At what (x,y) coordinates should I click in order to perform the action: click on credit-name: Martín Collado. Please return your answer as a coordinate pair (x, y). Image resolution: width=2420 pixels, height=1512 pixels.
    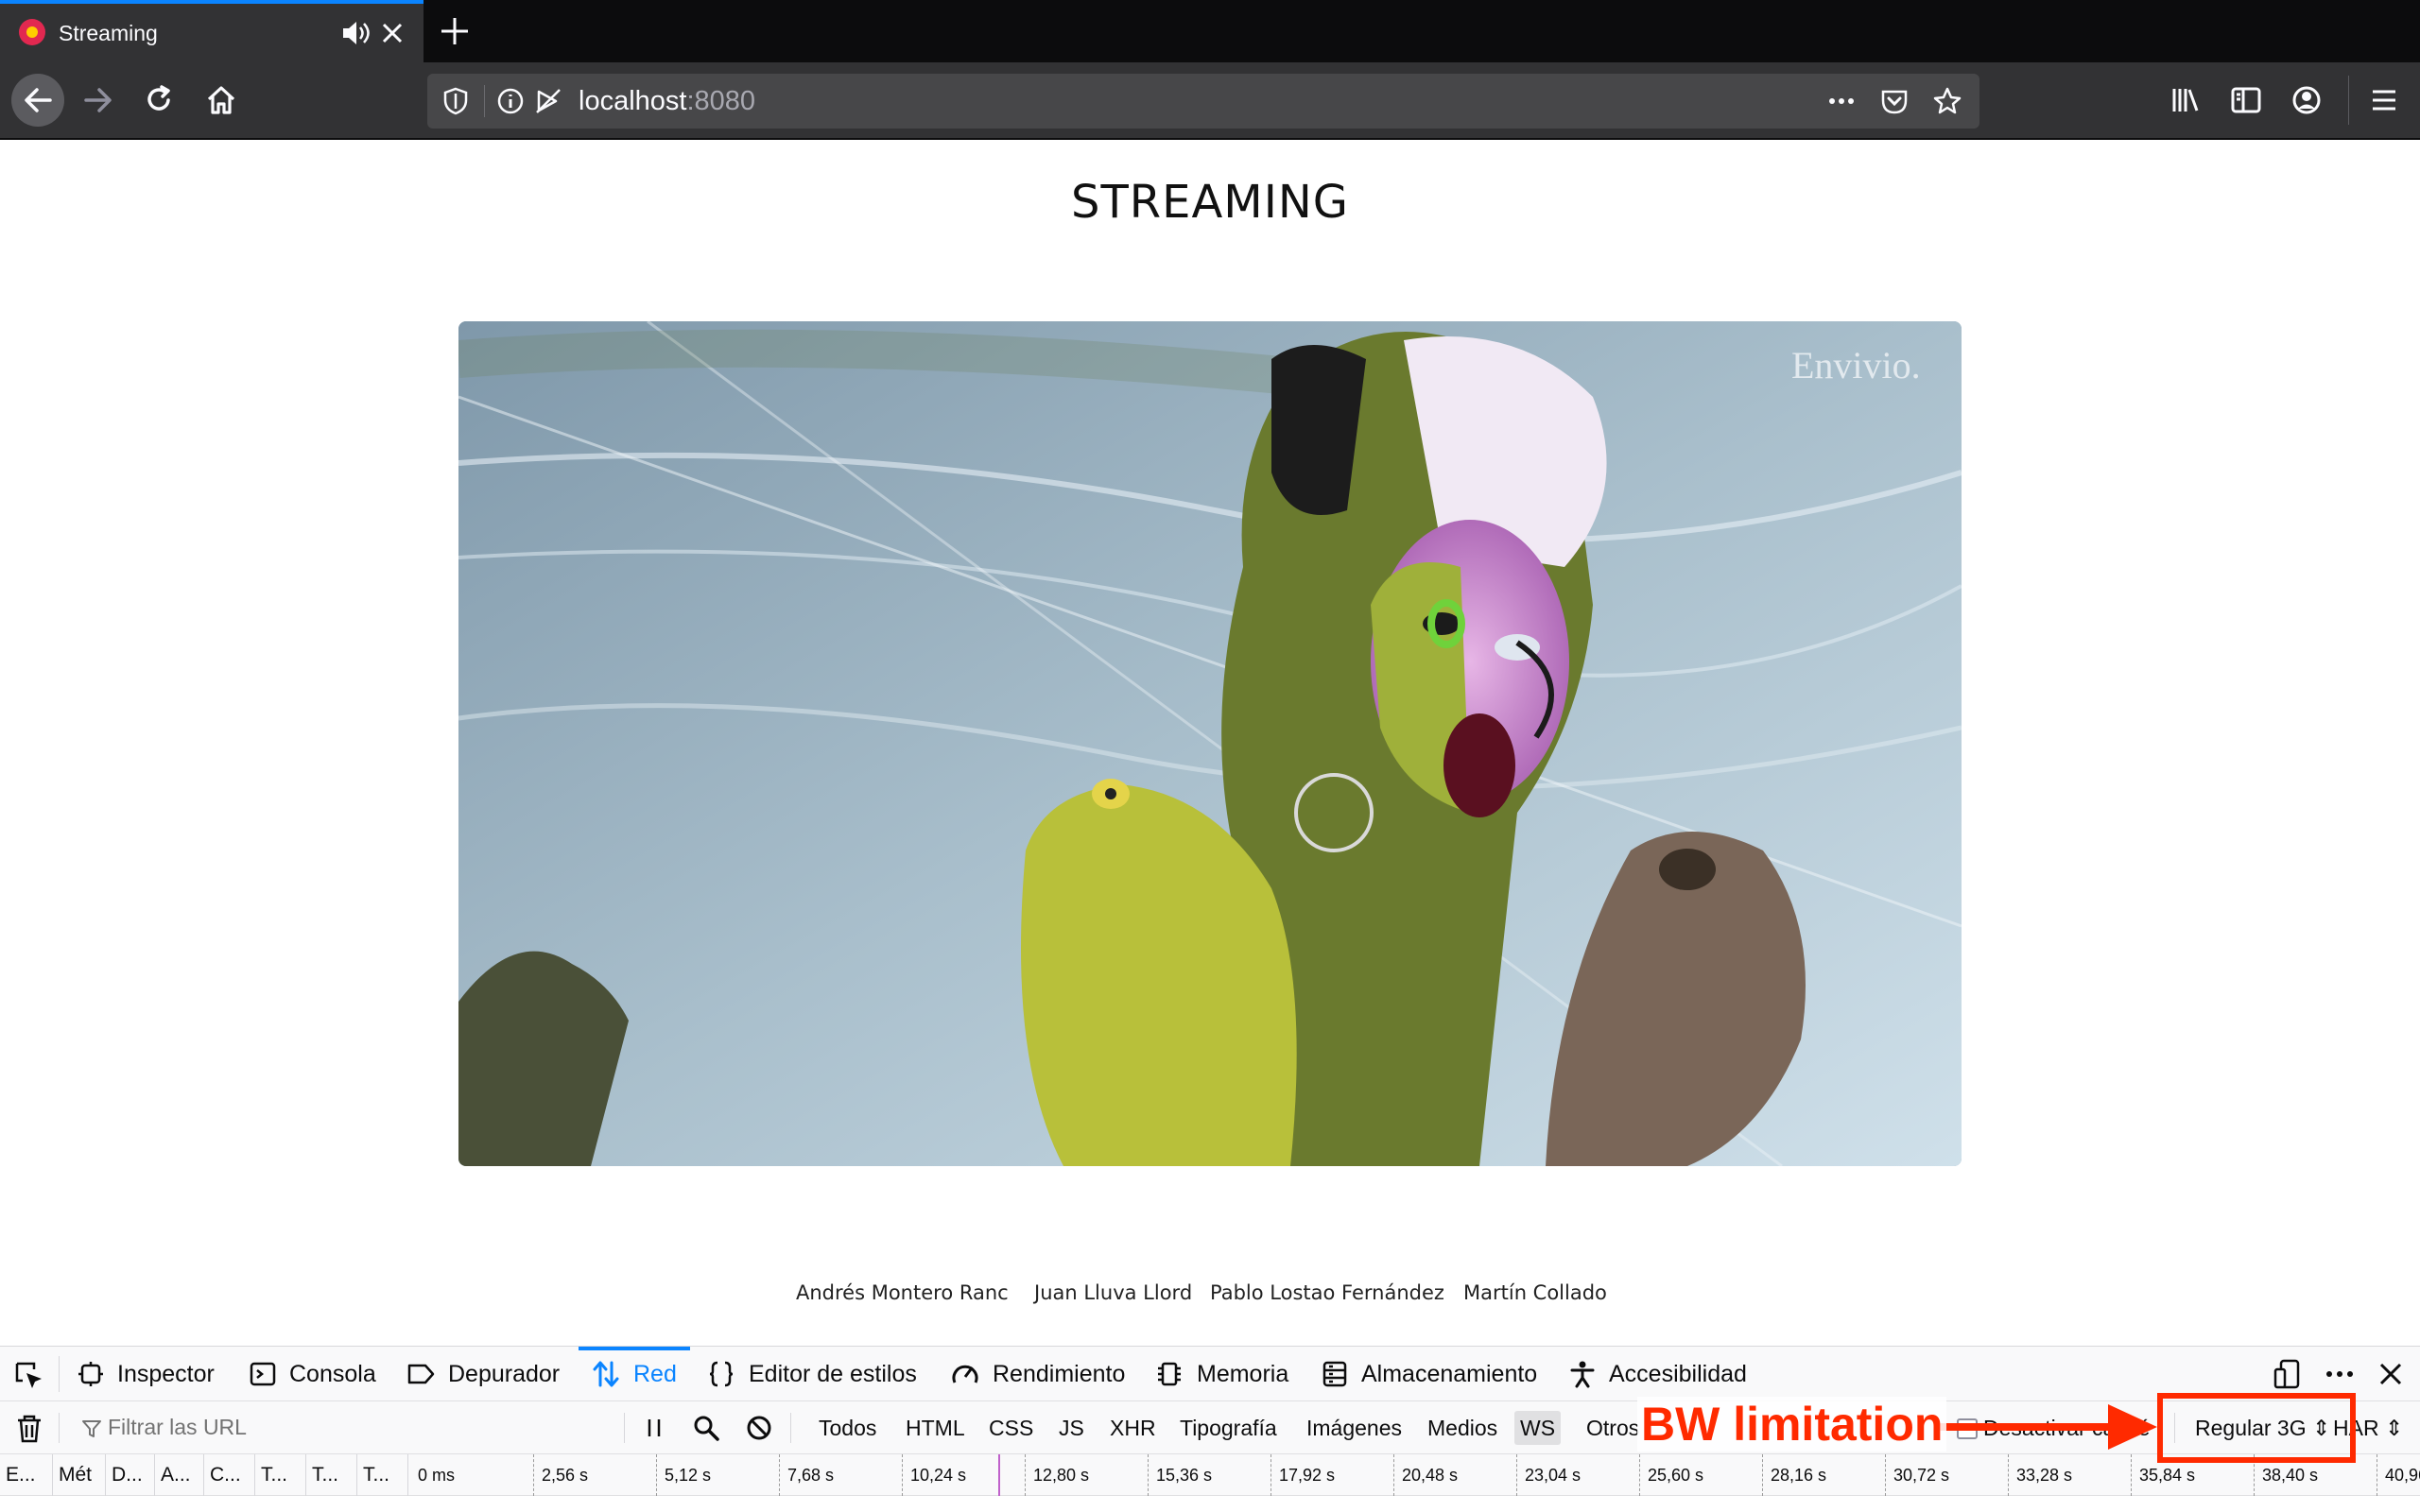
    Looking at the image, I should click on (1535, 1292).